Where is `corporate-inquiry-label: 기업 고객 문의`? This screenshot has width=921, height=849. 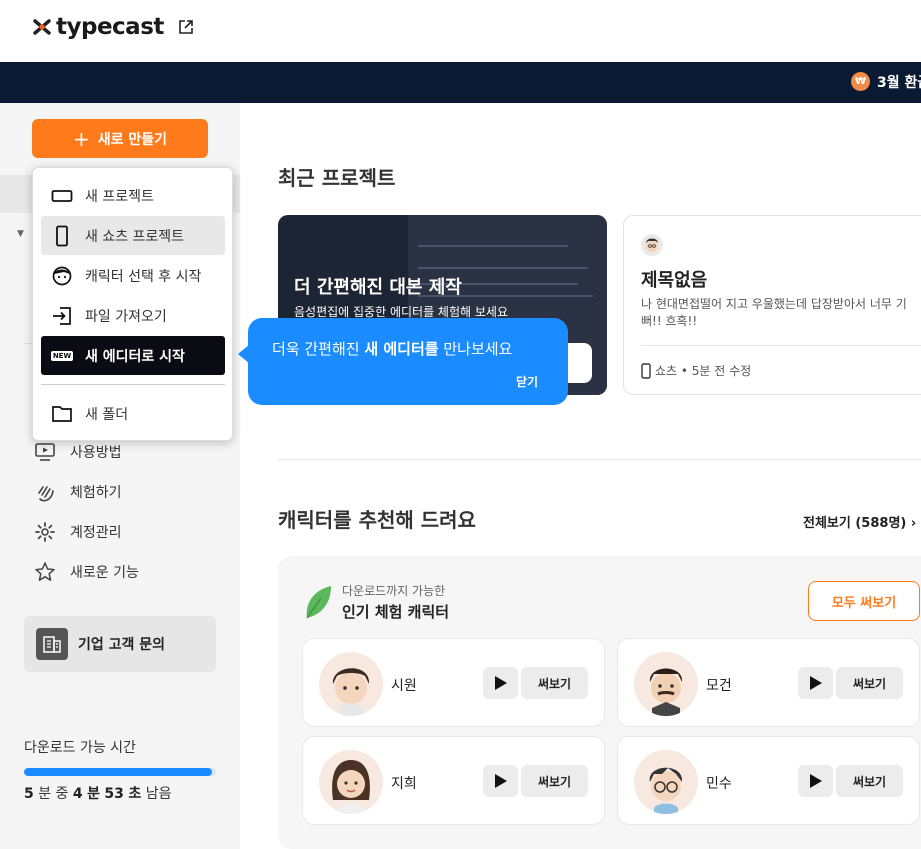 corporate-inquiry-label: 기업 고객 문의 is located at coordinates (122, 645).